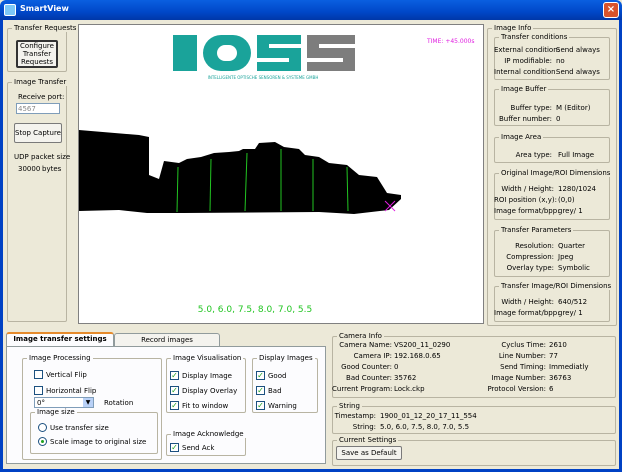 The image size is (622, 472). I want to click on send-ack-checkbox: ✓, so click(174, 447).